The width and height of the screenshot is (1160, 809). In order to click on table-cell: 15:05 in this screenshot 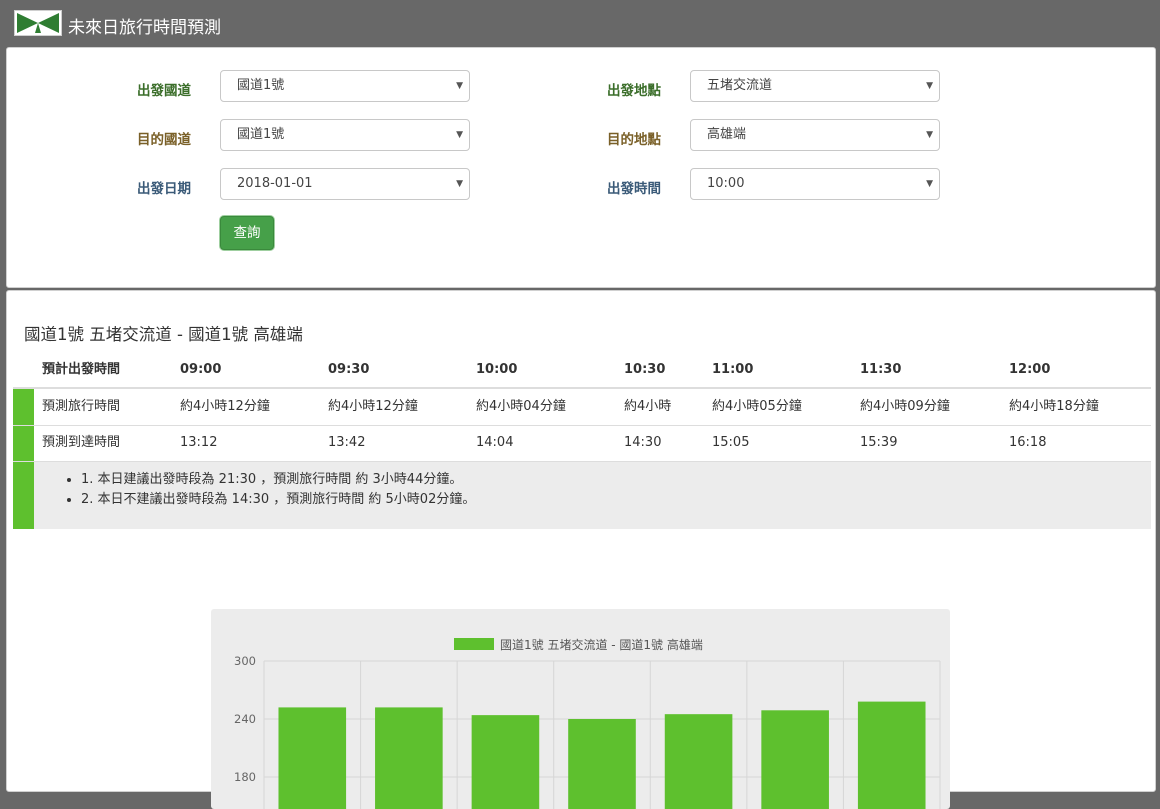, I will do `click(731, 442)`.